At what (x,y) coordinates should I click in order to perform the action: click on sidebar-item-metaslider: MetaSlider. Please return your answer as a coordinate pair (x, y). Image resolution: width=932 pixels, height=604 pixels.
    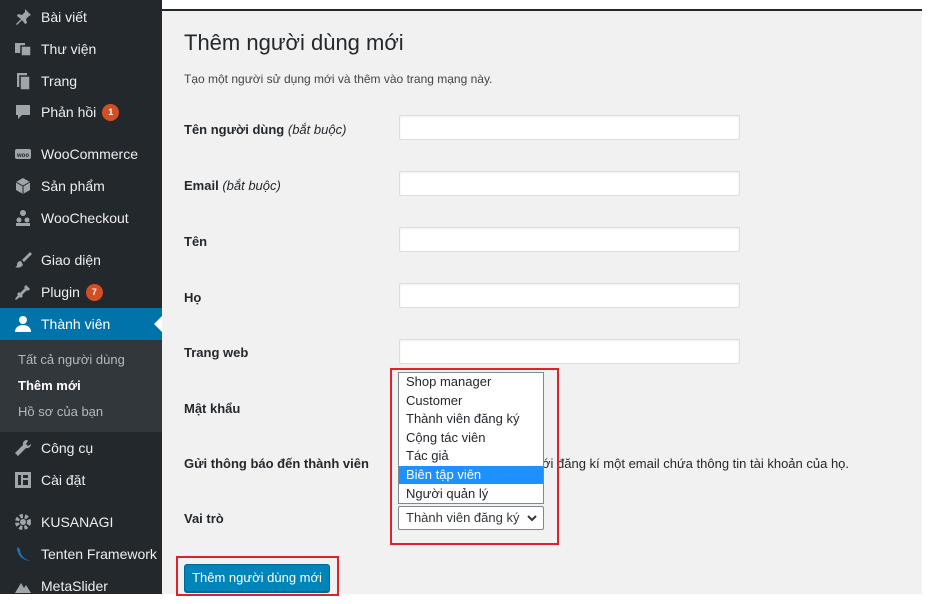
    Looking at the image, I should click on (81, 582).